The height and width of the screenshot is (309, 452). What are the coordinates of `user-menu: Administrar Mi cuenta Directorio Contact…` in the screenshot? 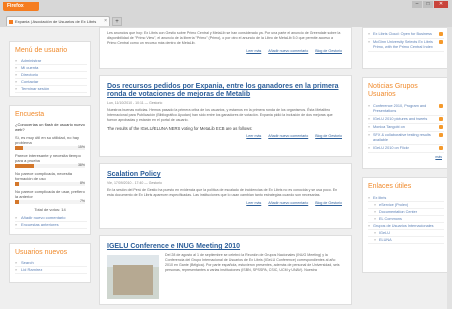 It's located at (51, 75).